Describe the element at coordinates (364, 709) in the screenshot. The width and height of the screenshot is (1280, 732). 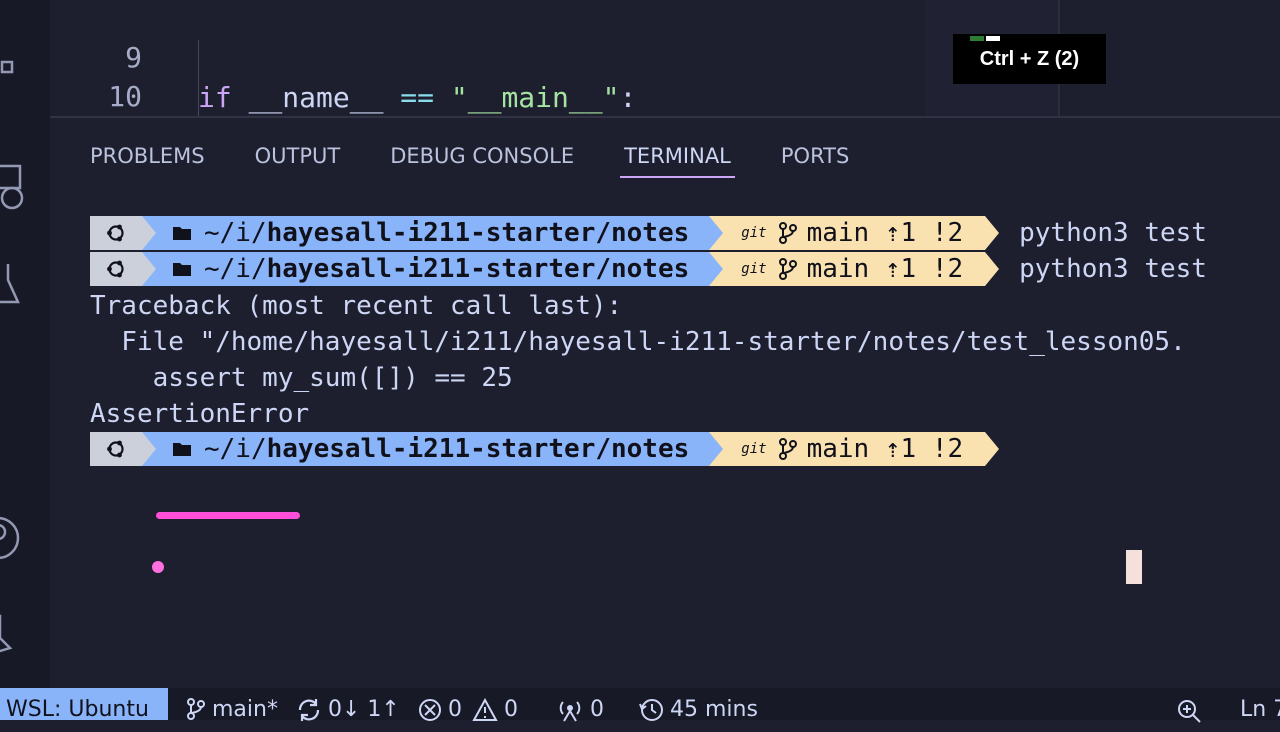
I see `status-sync-label: 0↓ 1↑` at that location.